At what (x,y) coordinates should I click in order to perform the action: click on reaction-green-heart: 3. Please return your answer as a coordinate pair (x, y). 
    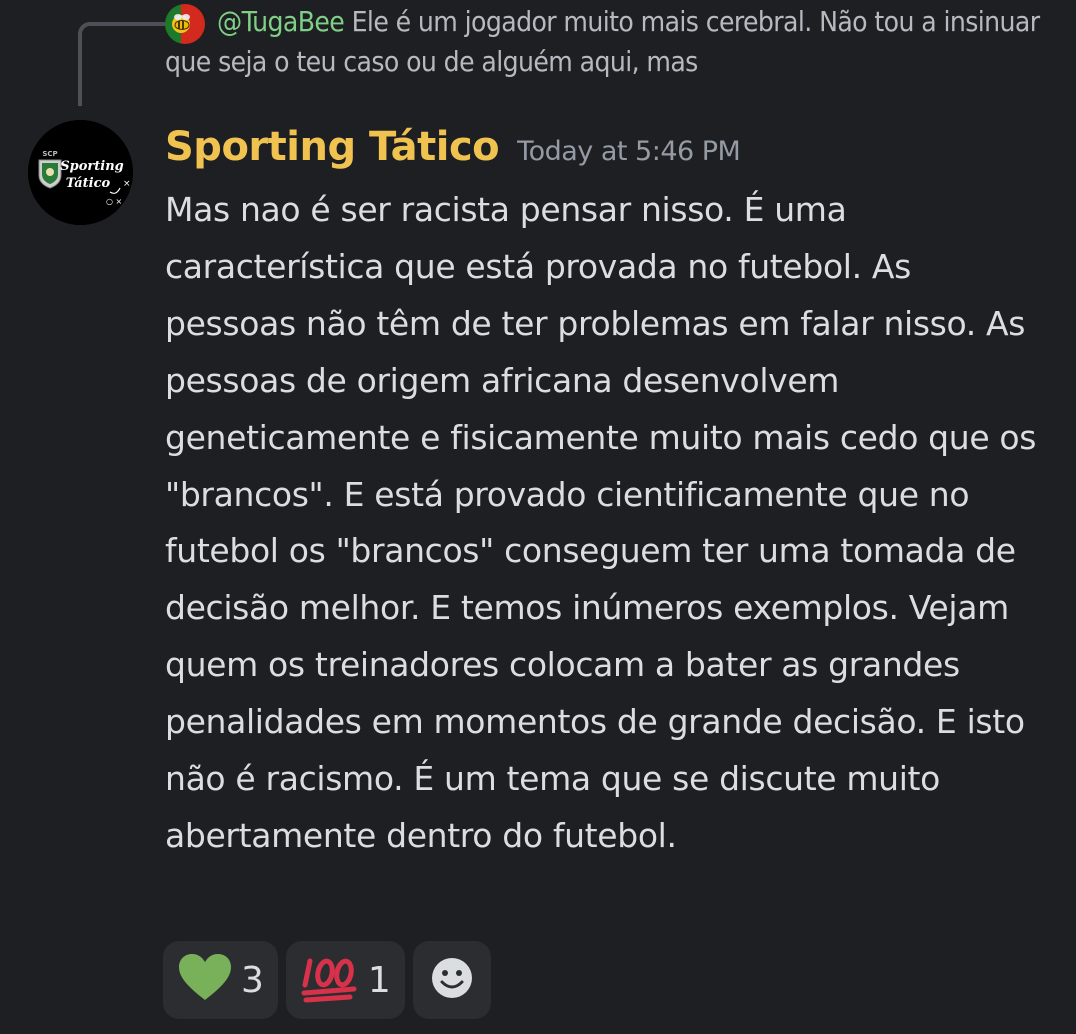
    Looking at the image, I should click on (220, 980).